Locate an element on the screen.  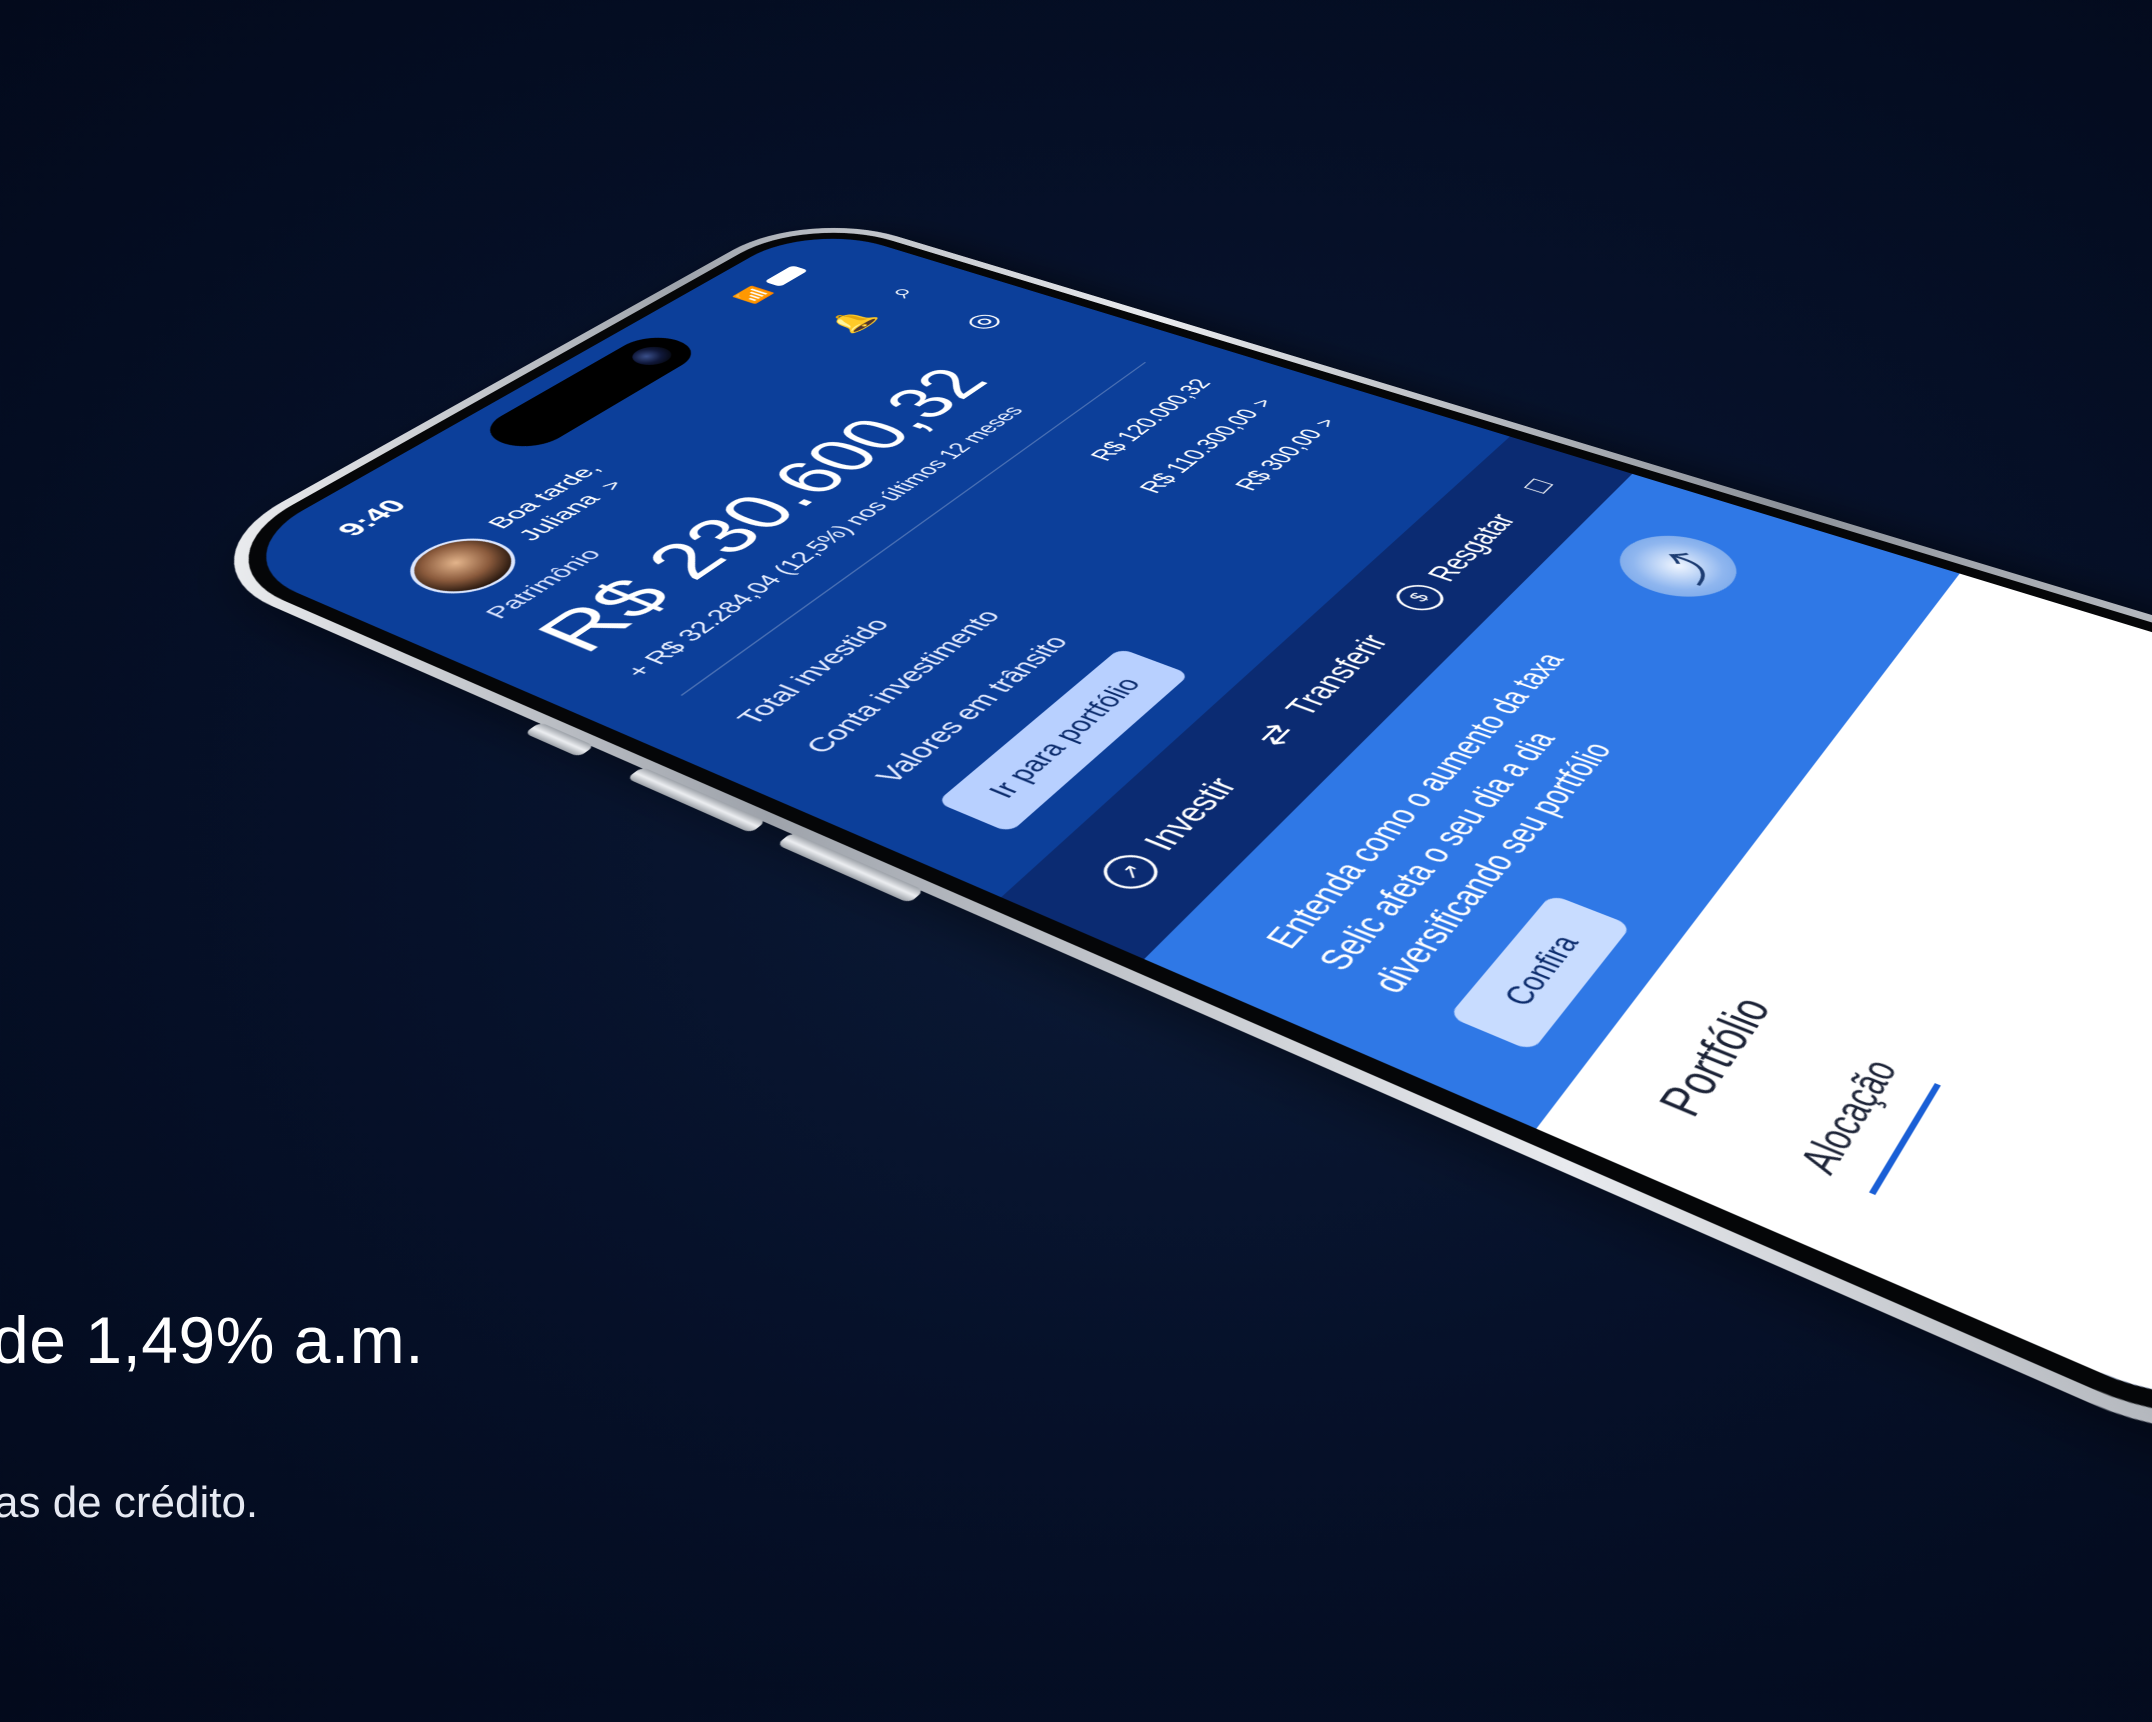
wifi-icon: 📶 is located at coordinates (754, 294).